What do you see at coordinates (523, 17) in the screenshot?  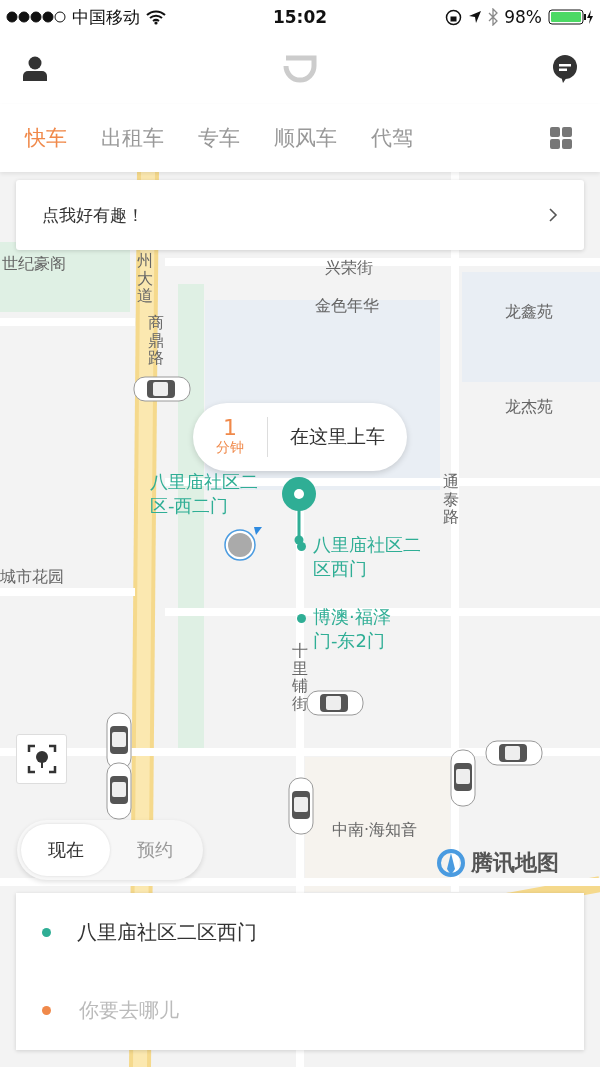 I see `battery-percent: 98%` at bounding box center [523, 17].